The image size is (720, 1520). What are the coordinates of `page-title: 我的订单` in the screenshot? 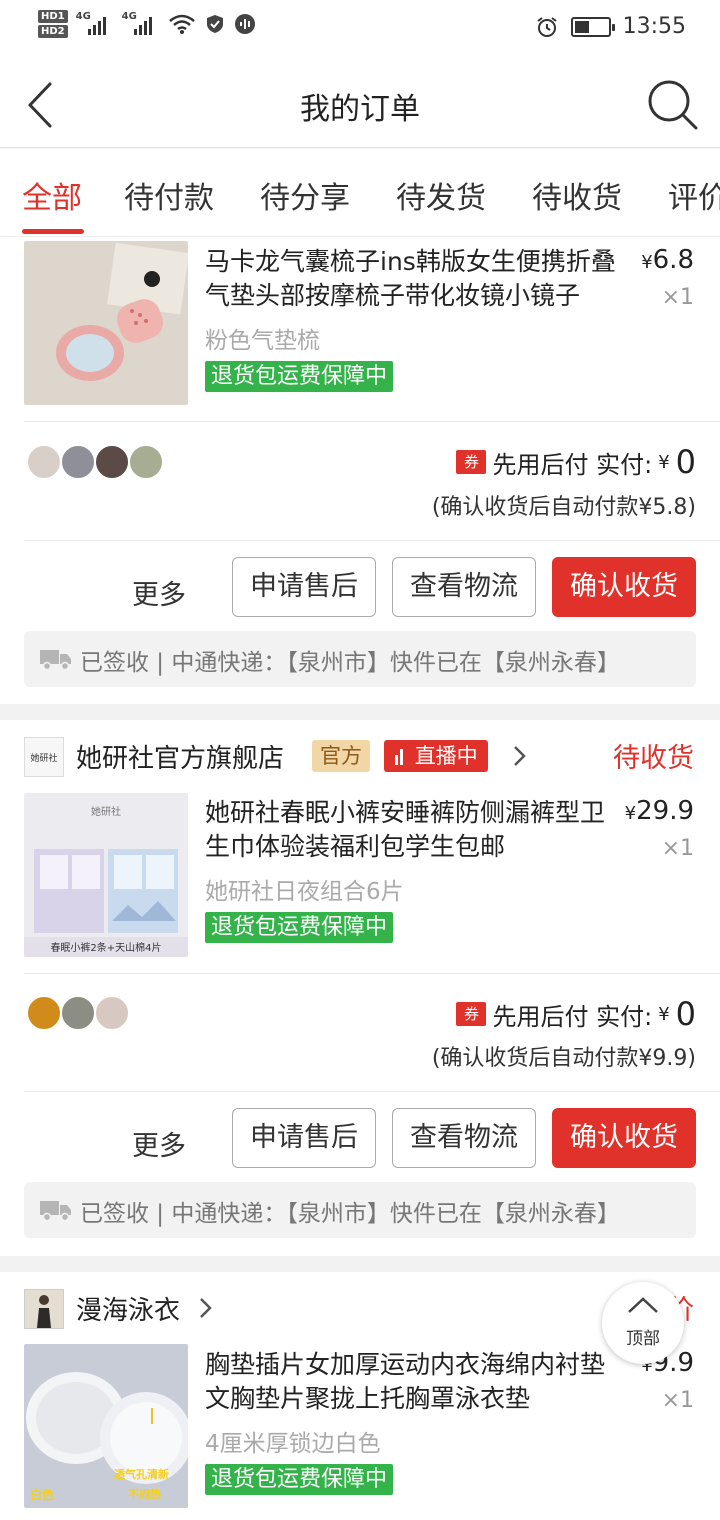 It's located at (360, 109).